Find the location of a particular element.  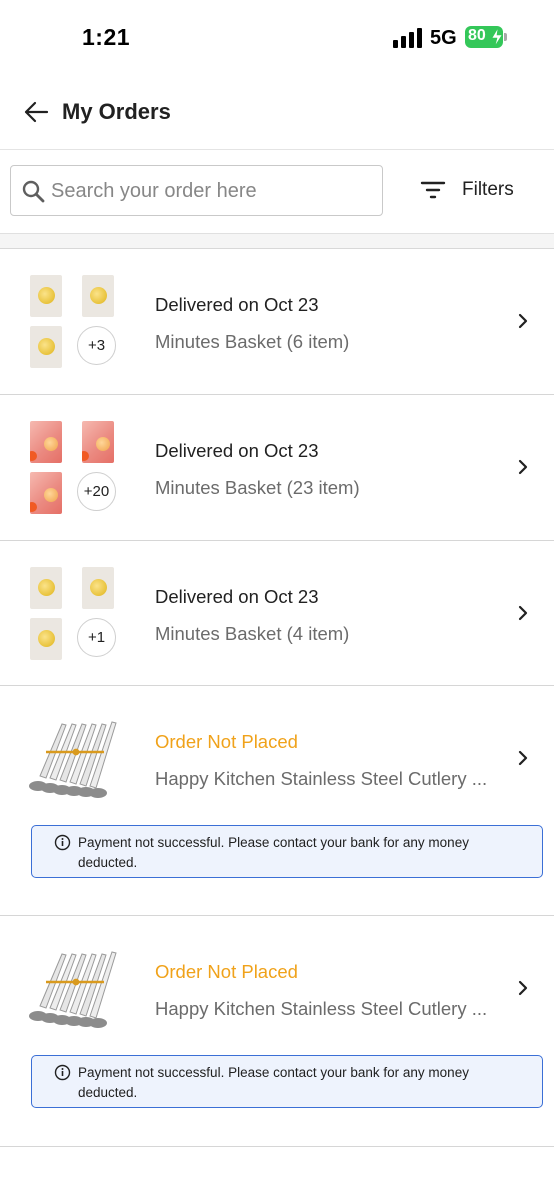

order-subtitle: Minutes Basket (4 item) is located at coordinates (252, 633).